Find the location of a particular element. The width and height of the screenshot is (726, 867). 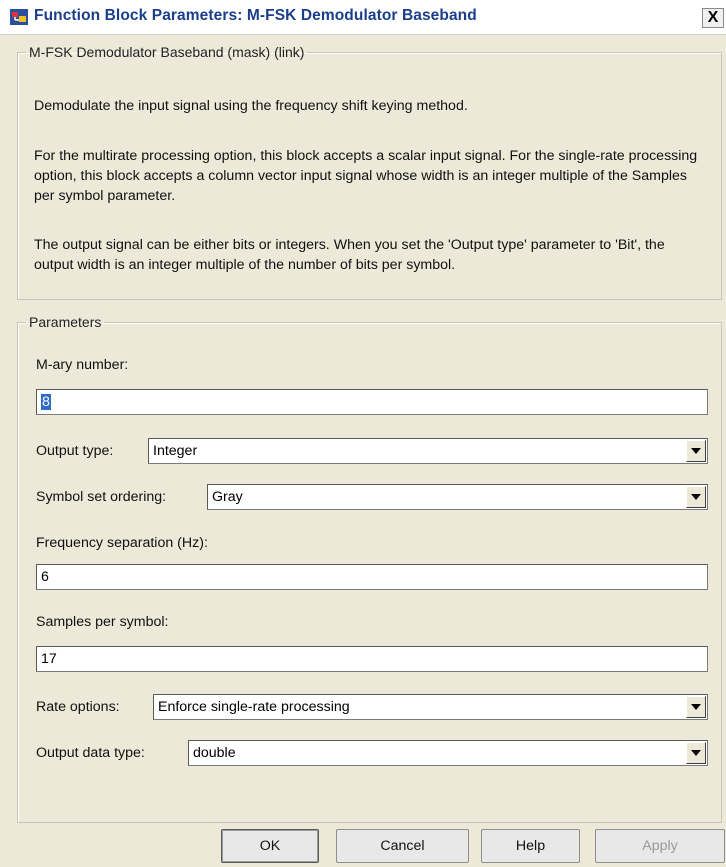

output-type-label: Output type: is located at coordinates (75, 451).